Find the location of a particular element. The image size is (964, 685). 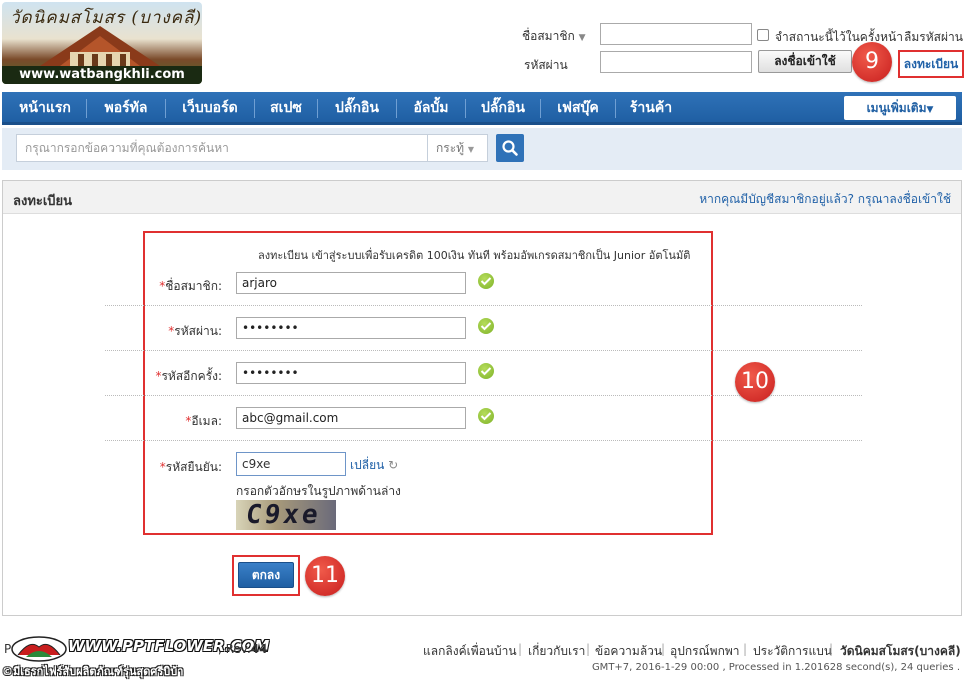

nav-item-facebook: เฟสบุ๊ค is located at coordinates (578, 108).